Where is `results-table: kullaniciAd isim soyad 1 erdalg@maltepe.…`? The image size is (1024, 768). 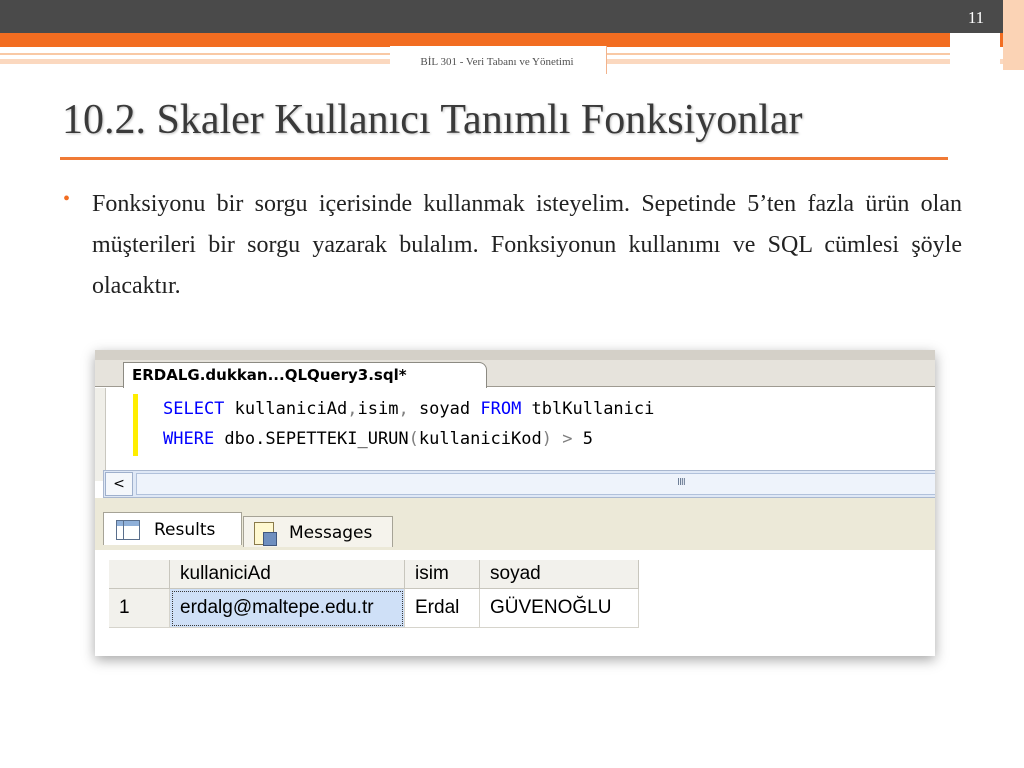
results-table: kullaniciAd isim soyad 1 erdalg@maltepe.… is located at coordinates (374, 594).